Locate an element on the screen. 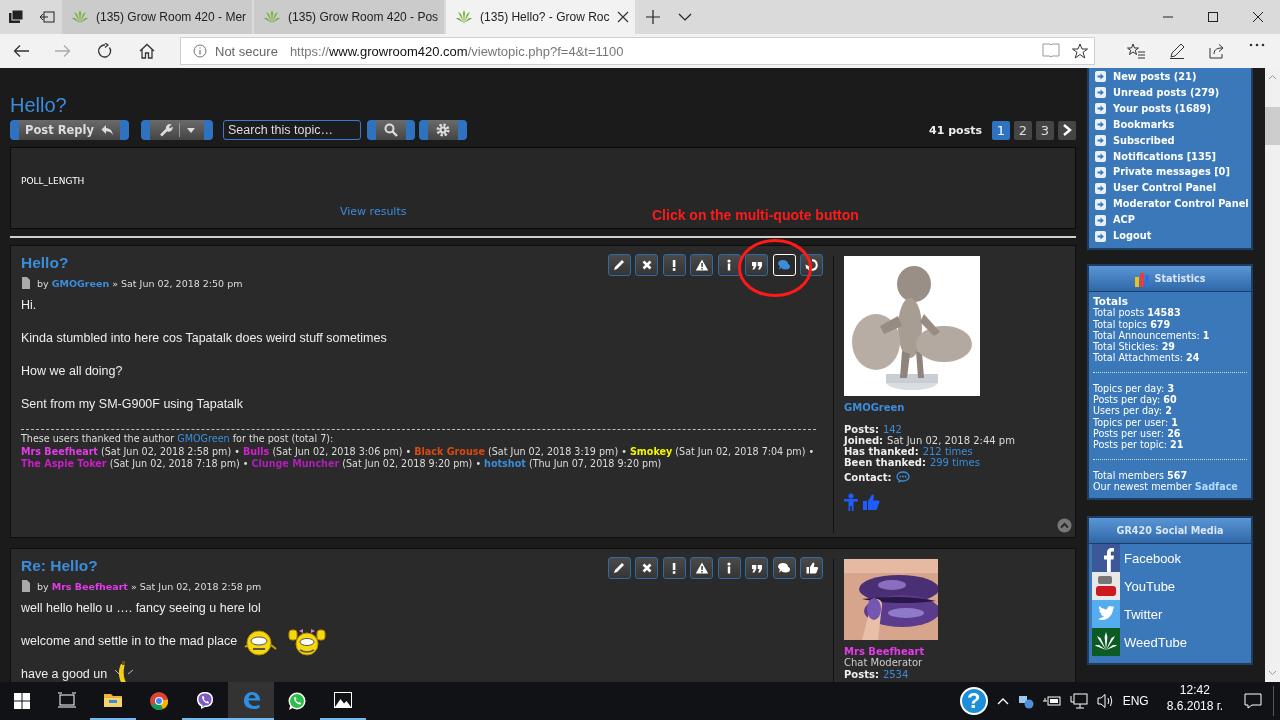 The image size is (1280, 720). refresh-icon is located at coordinates (105, 51).